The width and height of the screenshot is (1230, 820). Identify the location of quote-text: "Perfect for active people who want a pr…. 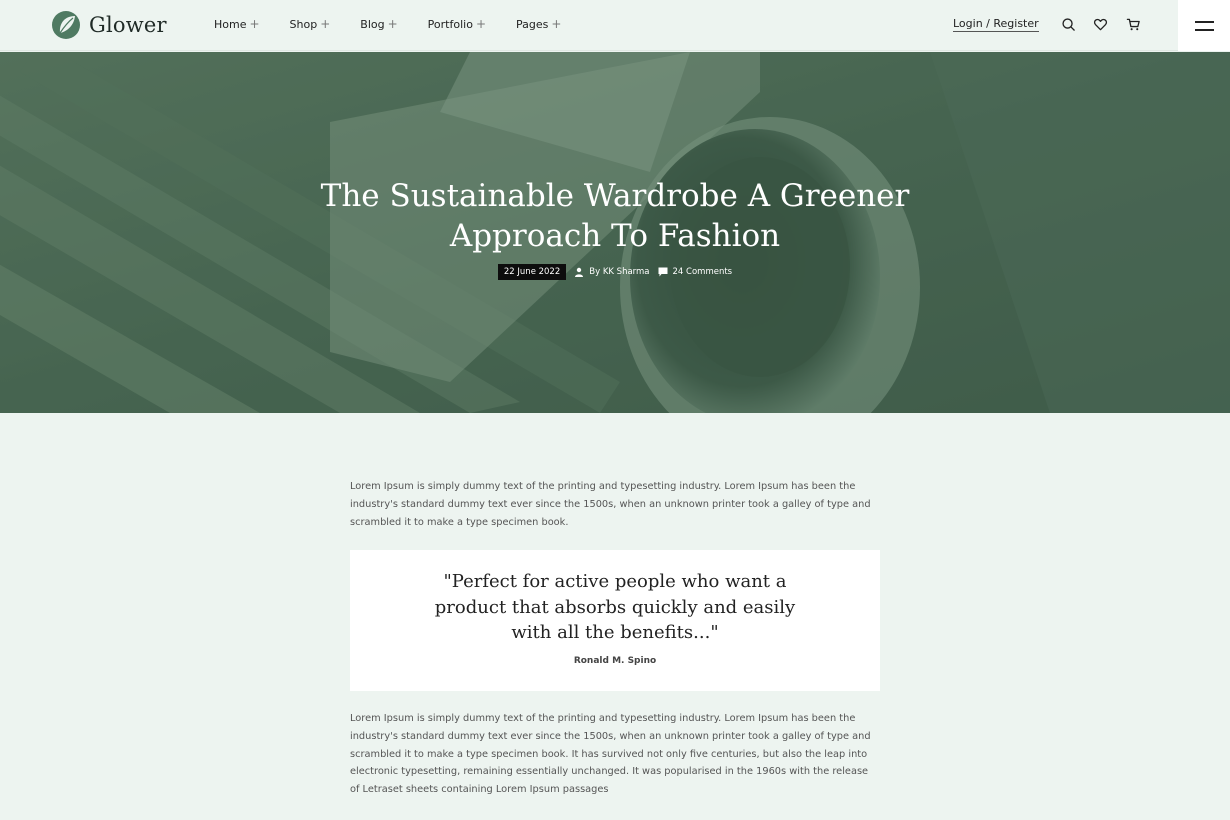
(615, 607).